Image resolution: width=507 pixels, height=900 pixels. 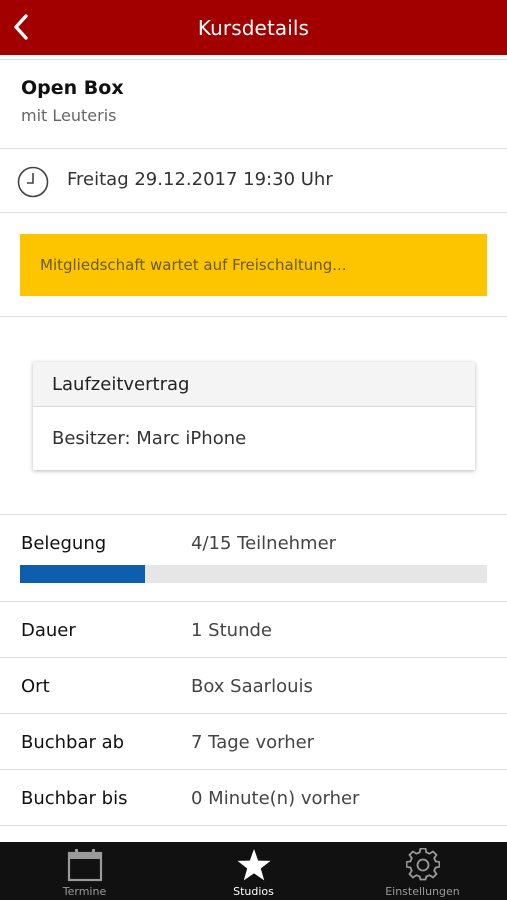 I want to click on tab-termine: Termine, so click(x=84, y=871).